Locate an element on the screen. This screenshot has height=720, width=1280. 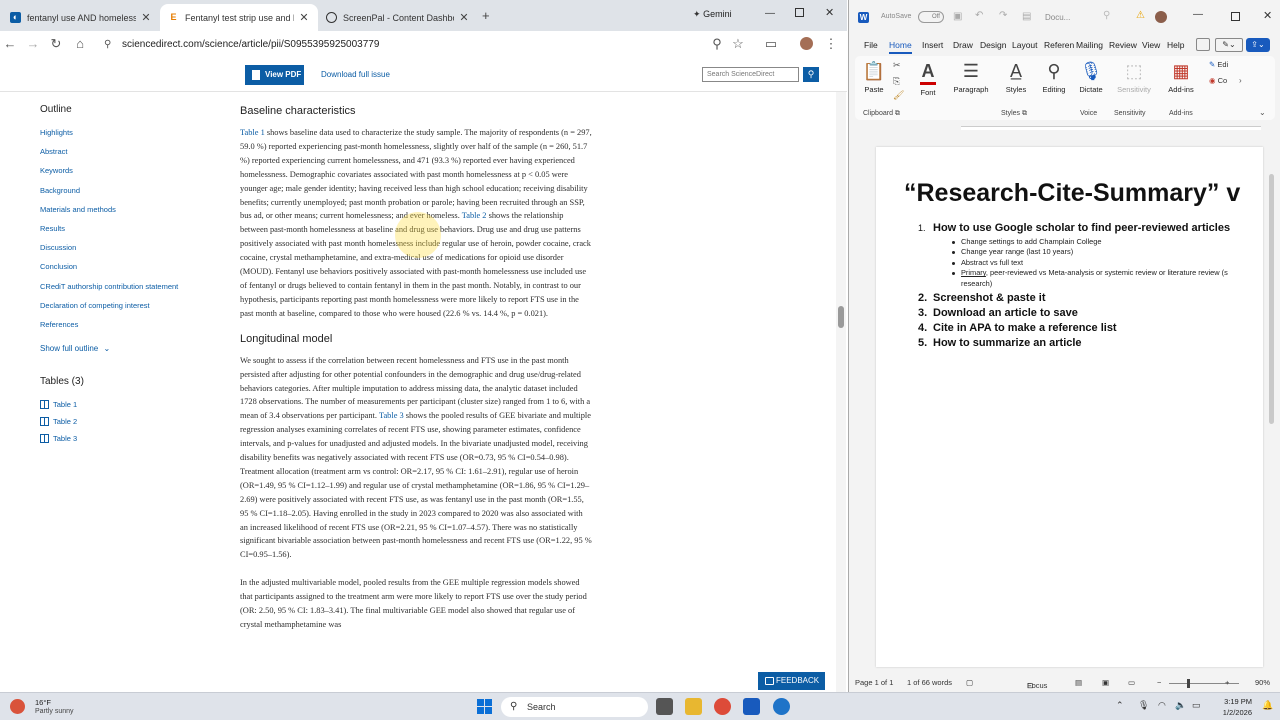
outline-item-keywords: Keywords is located at coordinates (135, 174).